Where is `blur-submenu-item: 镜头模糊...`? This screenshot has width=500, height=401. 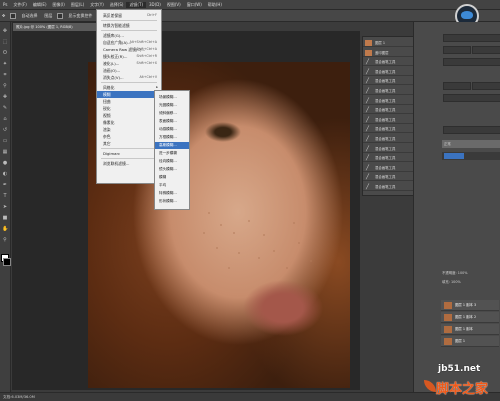 blur-submenu-item: 镜头模糊... is located at coordinates (172, 169).